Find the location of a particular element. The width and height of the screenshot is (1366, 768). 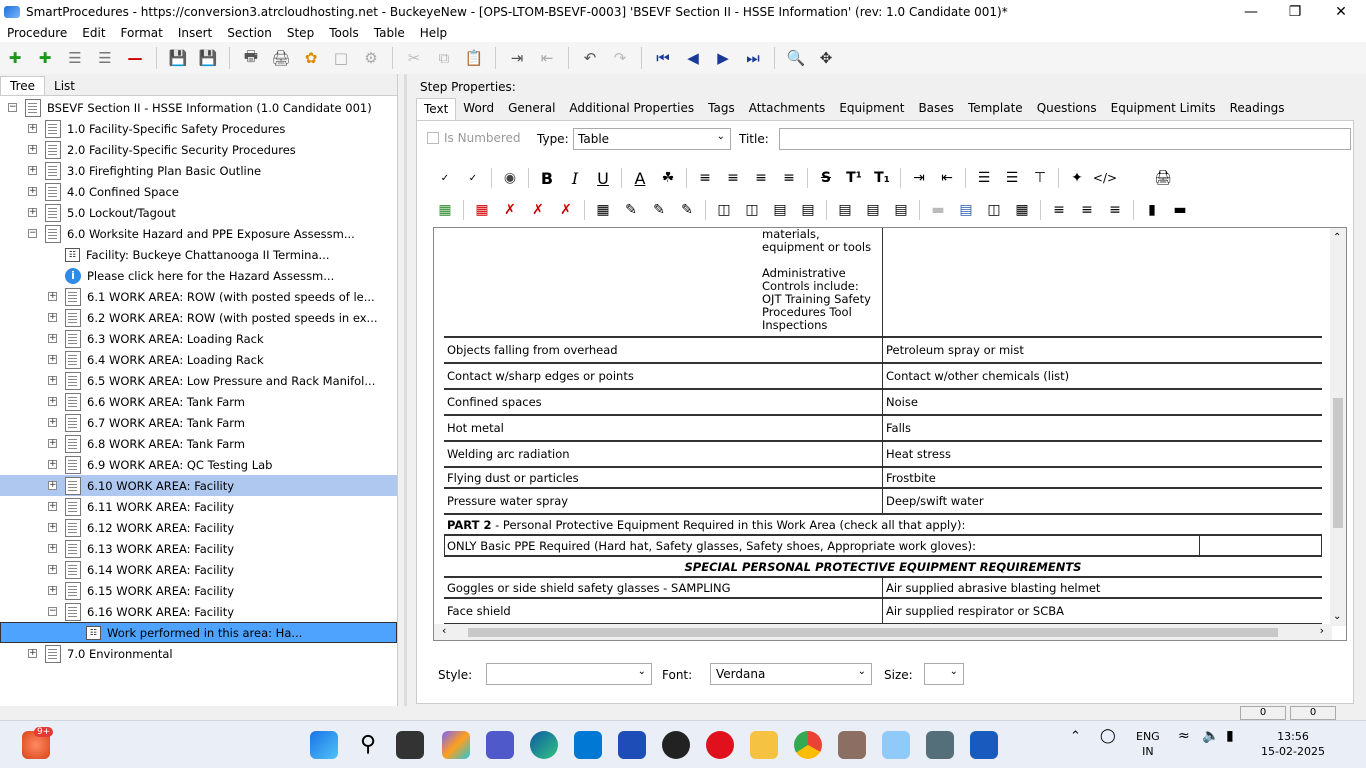

magic-wand-icon: ✦ is located at coordinates (1077, 178).